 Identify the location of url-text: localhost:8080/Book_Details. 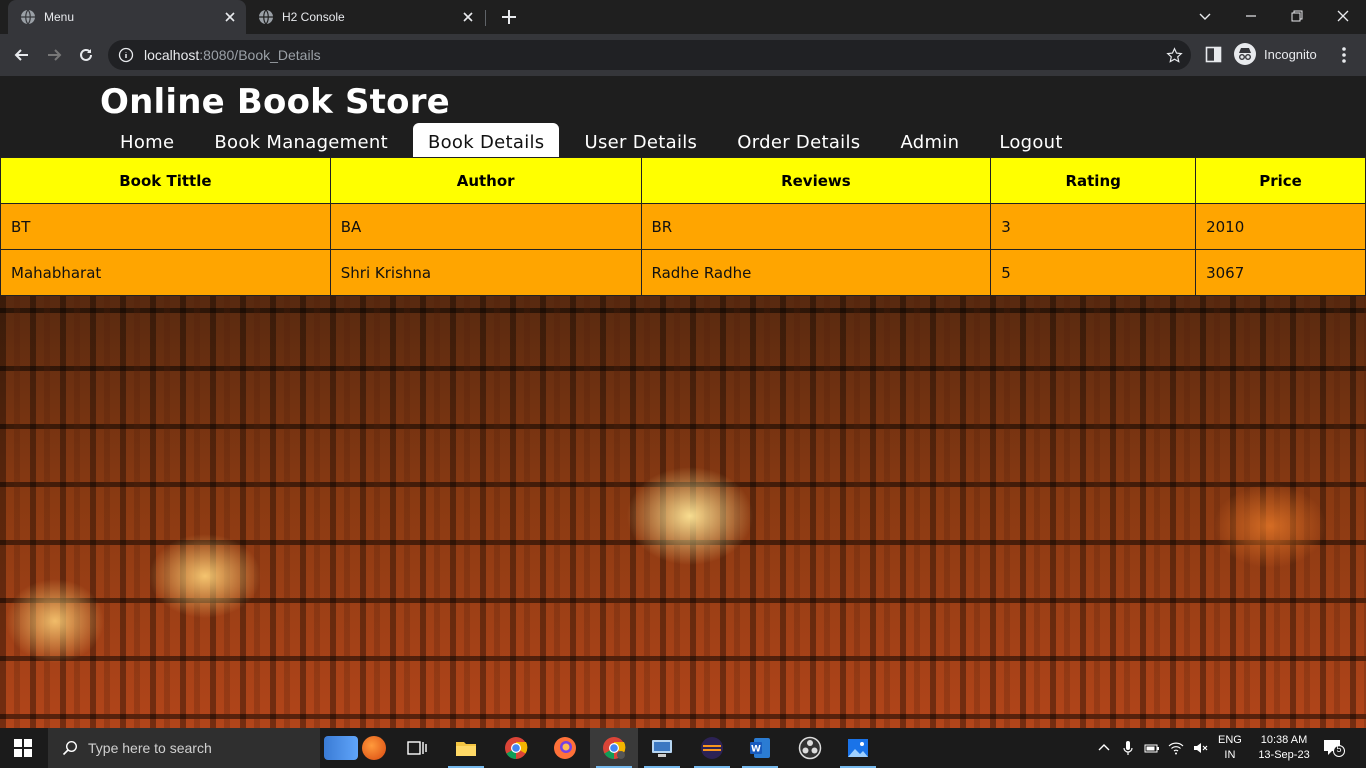
(232, 55).